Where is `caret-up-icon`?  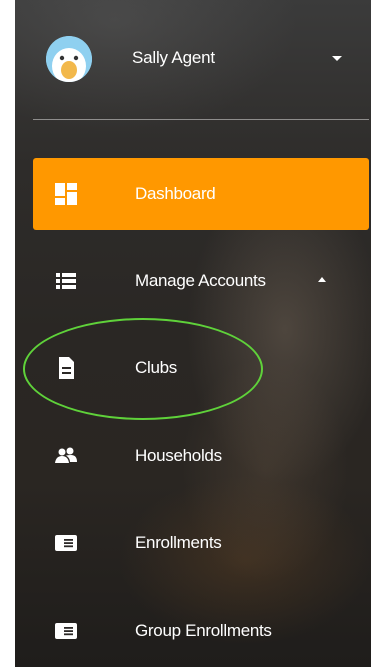 caret-up-icon is located at coordinates (322, 279).